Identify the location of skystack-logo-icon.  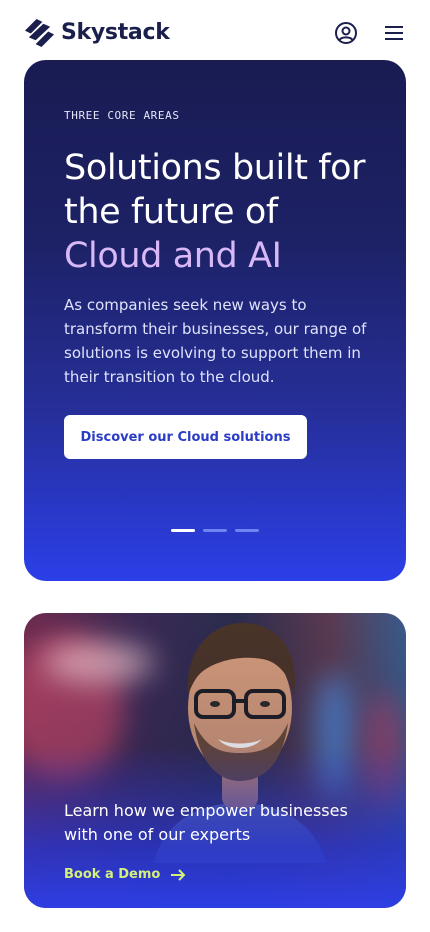
(39, 33).